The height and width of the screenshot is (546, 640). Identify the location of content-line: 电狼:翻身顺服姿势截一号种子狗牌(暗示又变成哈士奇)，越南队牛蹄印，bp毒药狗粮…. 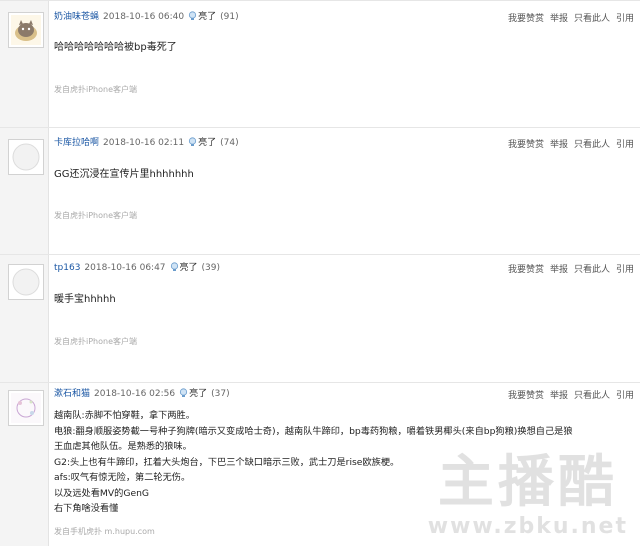
(313, 431).